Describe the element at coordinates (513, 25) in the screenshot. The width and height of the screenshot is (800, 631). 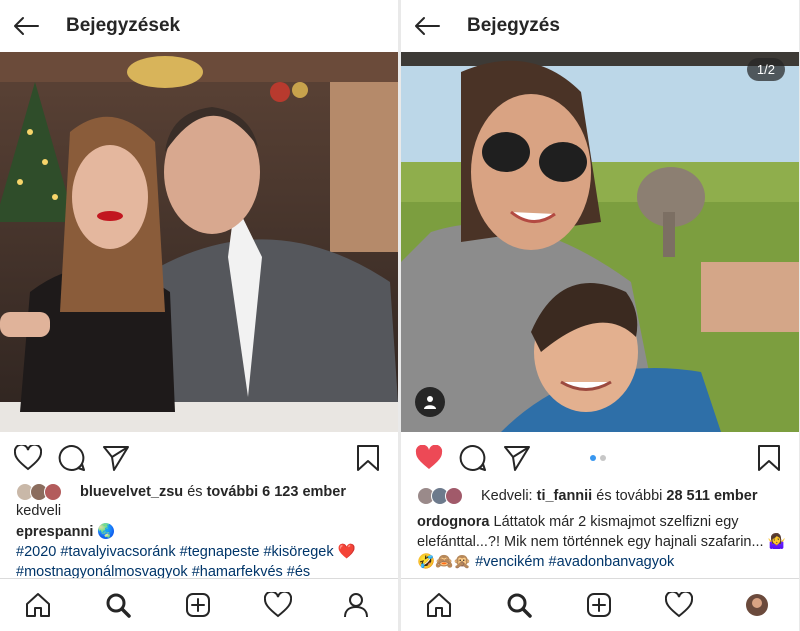
I see `page-title: Bejegyzés` at that location.